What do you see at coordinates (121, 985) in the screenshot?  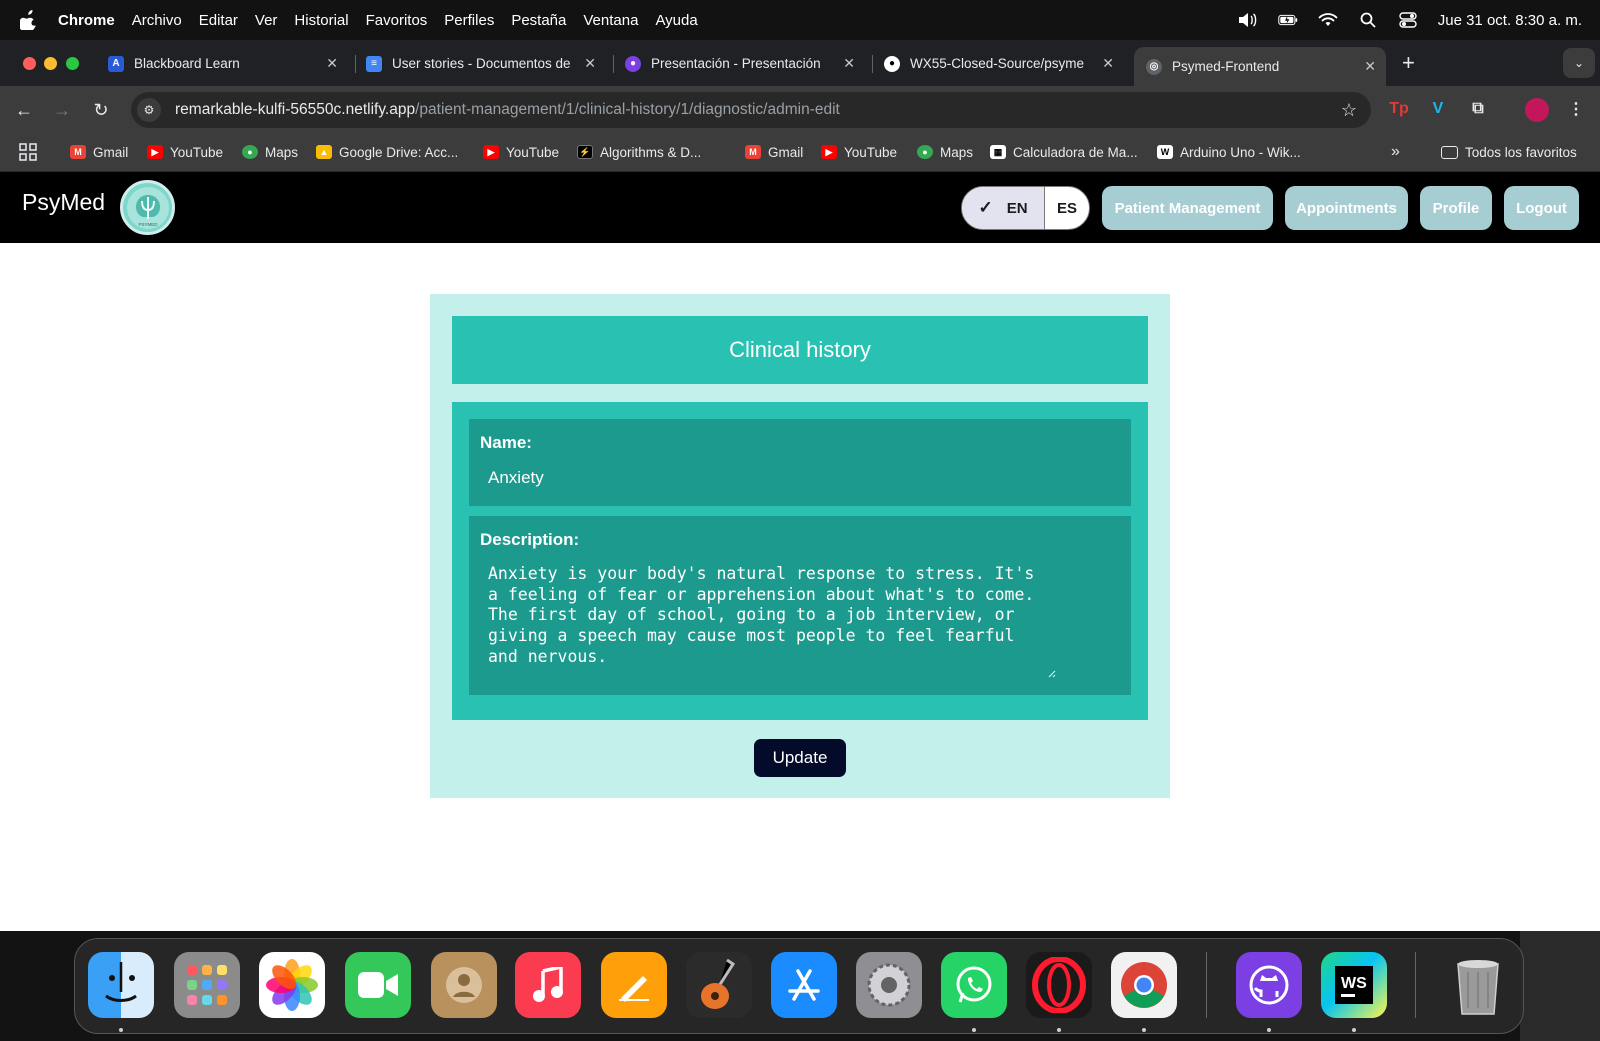 I see `finder-icon` at bounding box center [121, 985].